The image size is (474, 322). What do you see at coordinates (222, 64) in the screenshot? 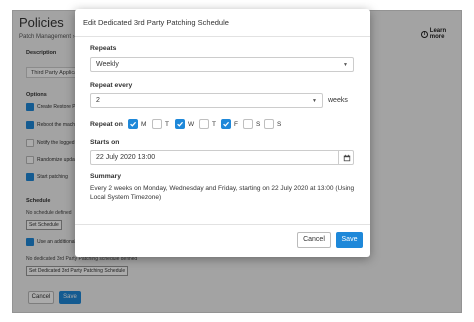
I see `repeats-select: Weekly ▼` at bounding box center [222, 64].